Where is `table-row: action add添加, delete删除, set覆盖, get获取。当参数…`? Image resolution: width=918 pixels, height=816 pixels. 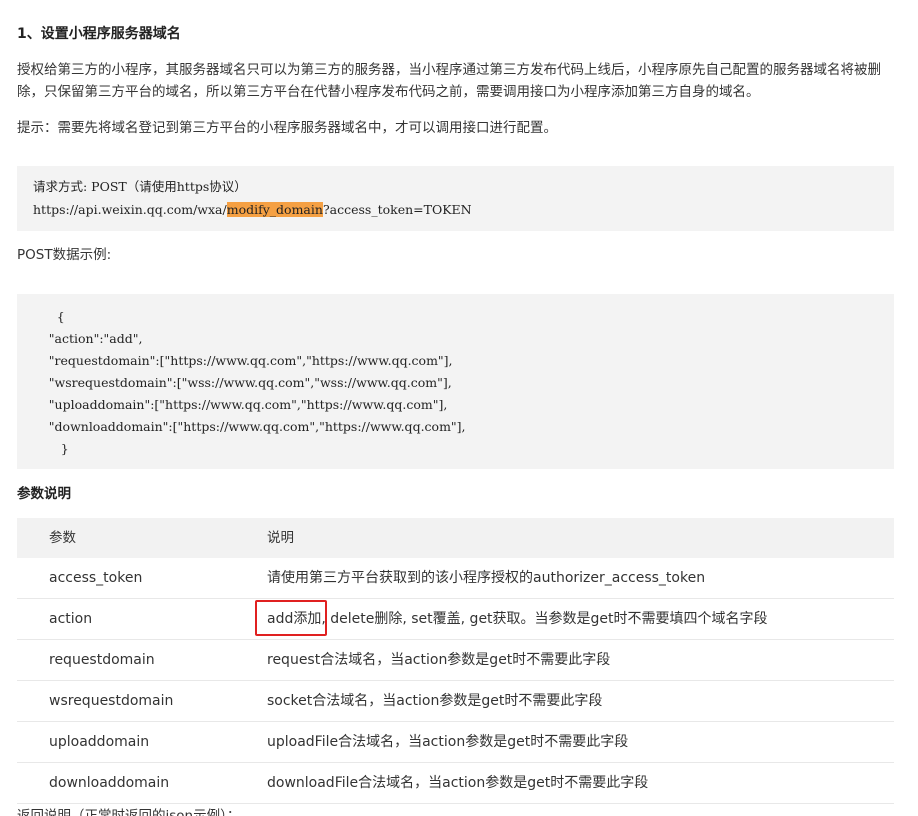
table-row: action add添加, delete删除, set覆盖, get获取。当参数… is located at coordinates (455, 619).